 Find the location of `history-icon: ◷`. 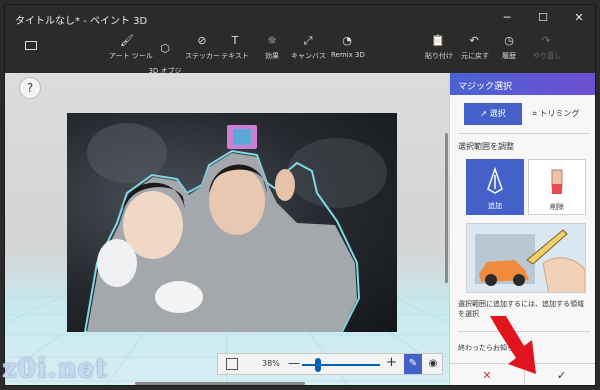

history-icon: ◷ is located at coordinates (509, 40).